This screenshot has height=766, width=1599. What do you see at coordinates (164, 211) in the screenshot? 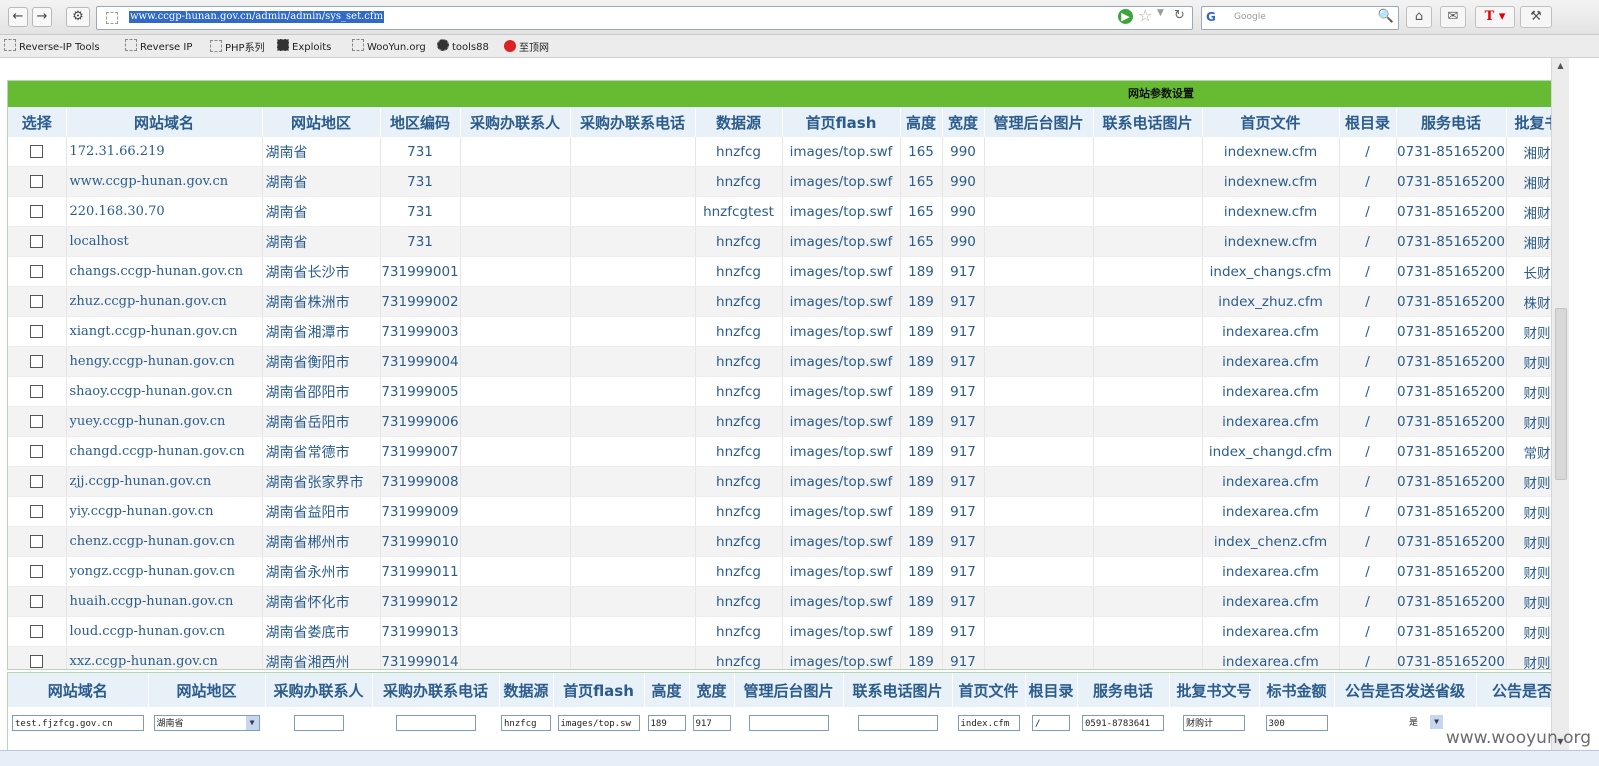
I see `domain-cell: 220.168.30.70` at bounding box center [164, 211].